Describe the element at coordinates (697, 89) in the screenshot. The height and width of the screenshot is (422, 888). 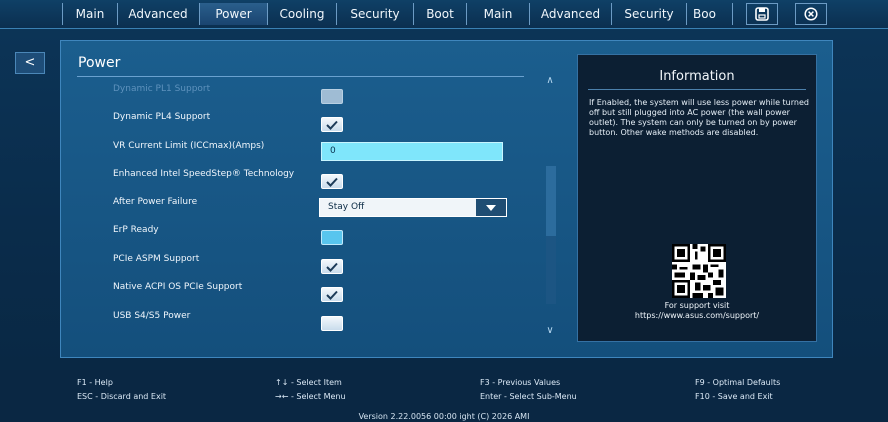
I see `info-divider` at that location.